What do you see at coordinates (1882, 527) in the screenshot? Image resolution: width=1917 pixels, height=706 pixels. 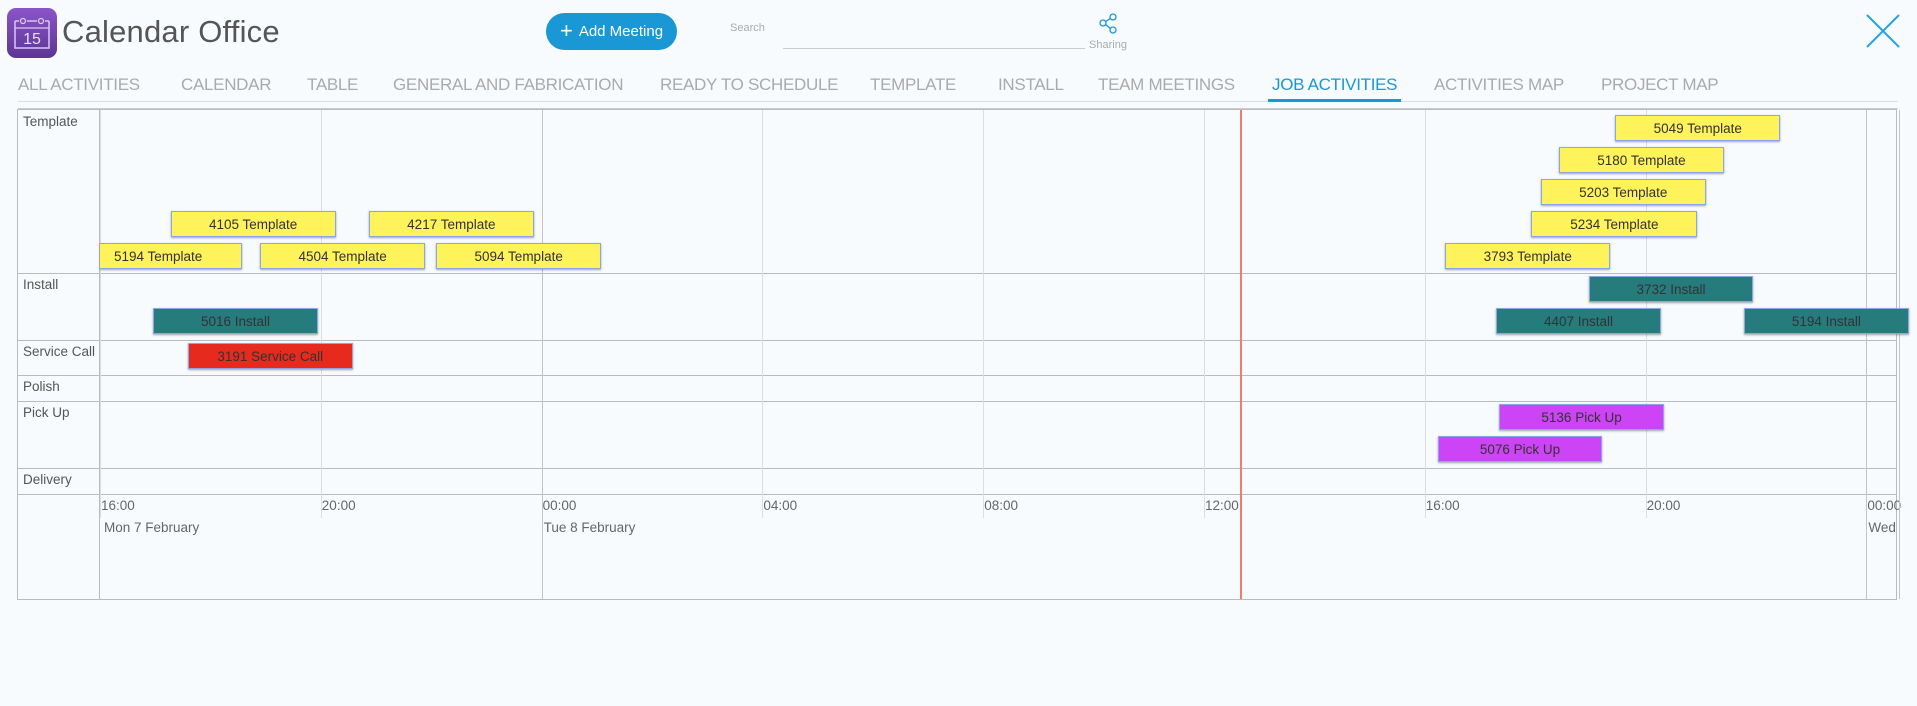 I see `date-label: Wed` at bounding box center [1882, 527].